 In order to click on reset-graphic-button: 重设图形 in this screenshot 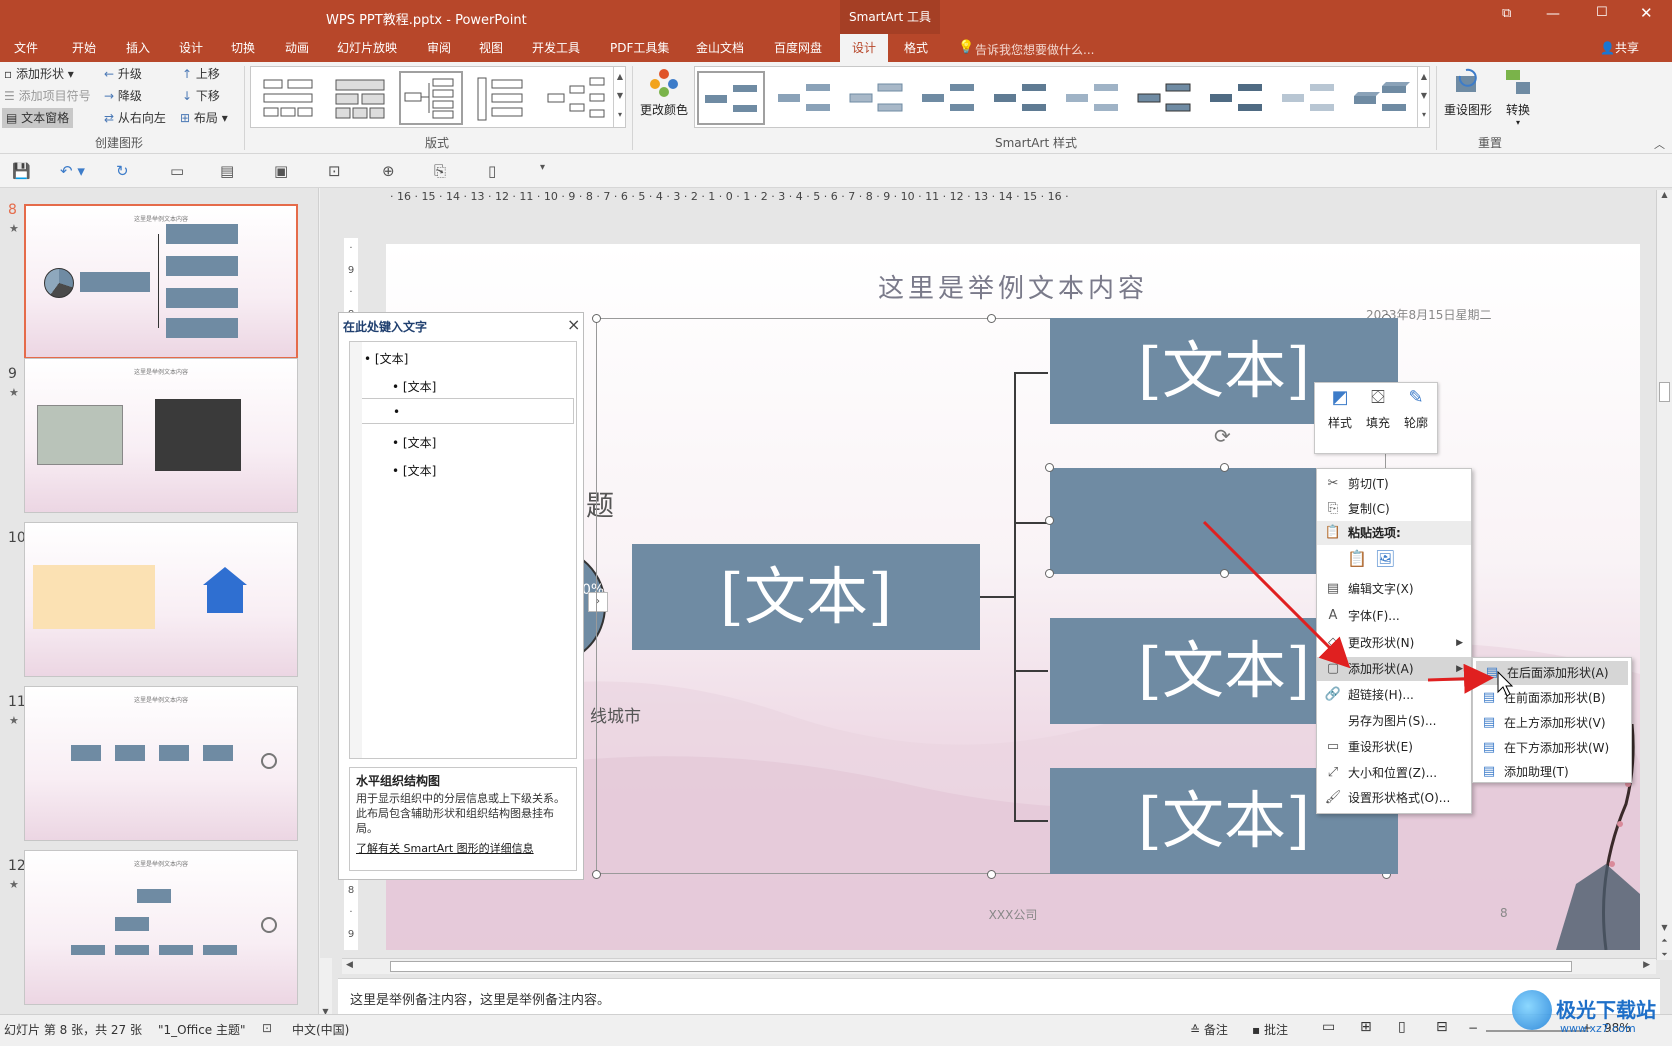, I will do `click(1468, 97)`.